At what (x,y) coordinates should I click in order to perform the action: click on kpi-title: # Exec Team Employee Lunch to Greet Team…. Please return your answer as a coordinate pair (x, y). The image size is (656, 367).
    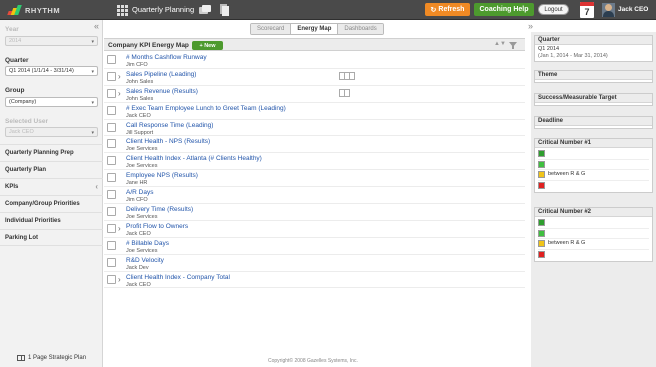
    Looking at the image, I should click on (206, 108).